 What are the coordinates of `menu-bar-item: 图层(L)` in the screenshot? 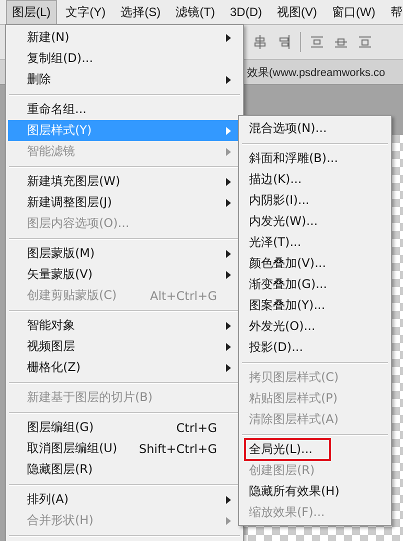 It's located at (31, 12).